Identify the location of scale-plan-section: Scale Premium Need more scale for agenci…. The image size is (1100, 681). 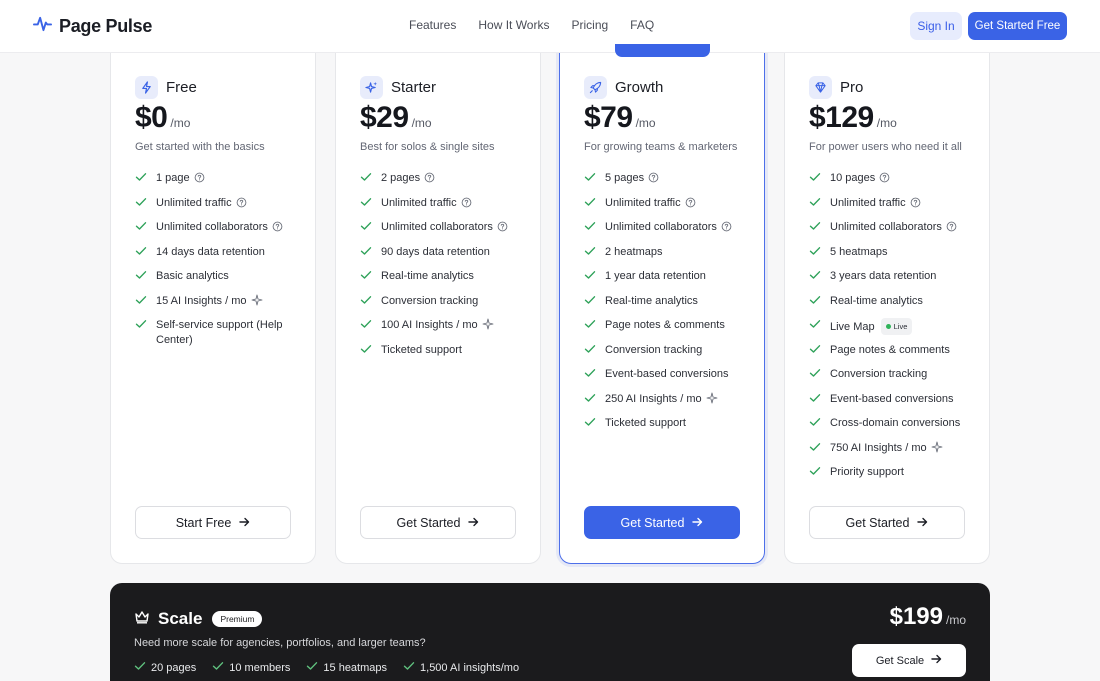
(550, 632).